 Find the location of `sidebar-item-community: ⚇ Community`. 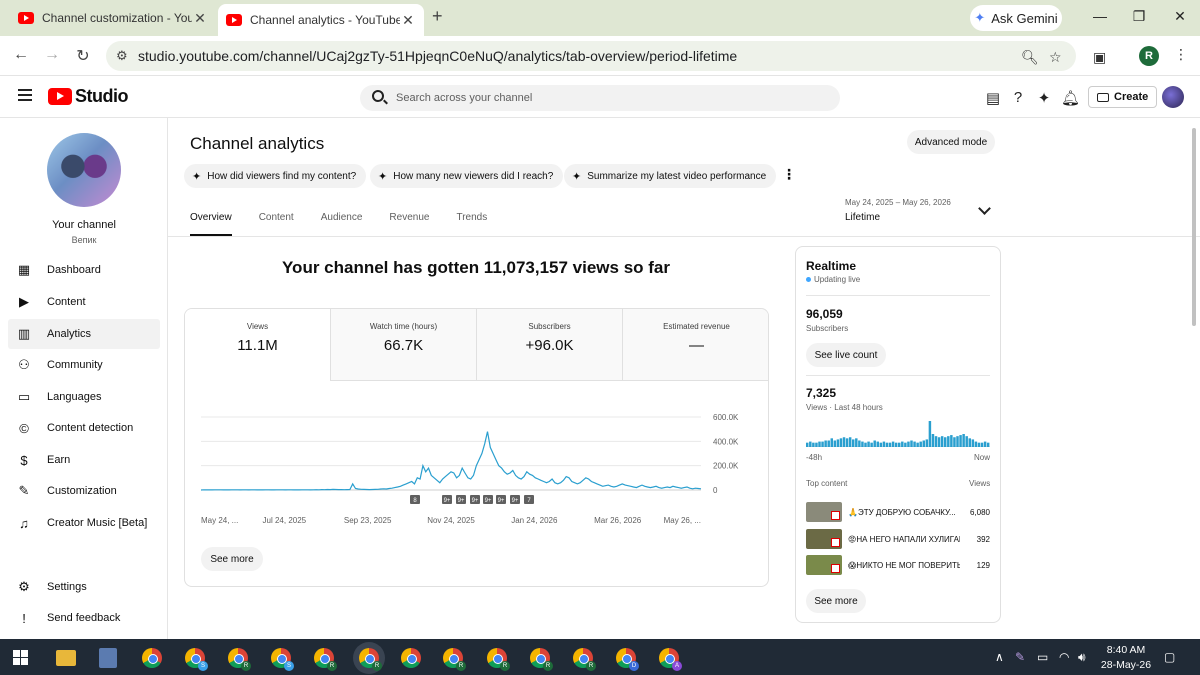

sidebar-item-community: ⚇ Community is located at coordinates (84, 365).